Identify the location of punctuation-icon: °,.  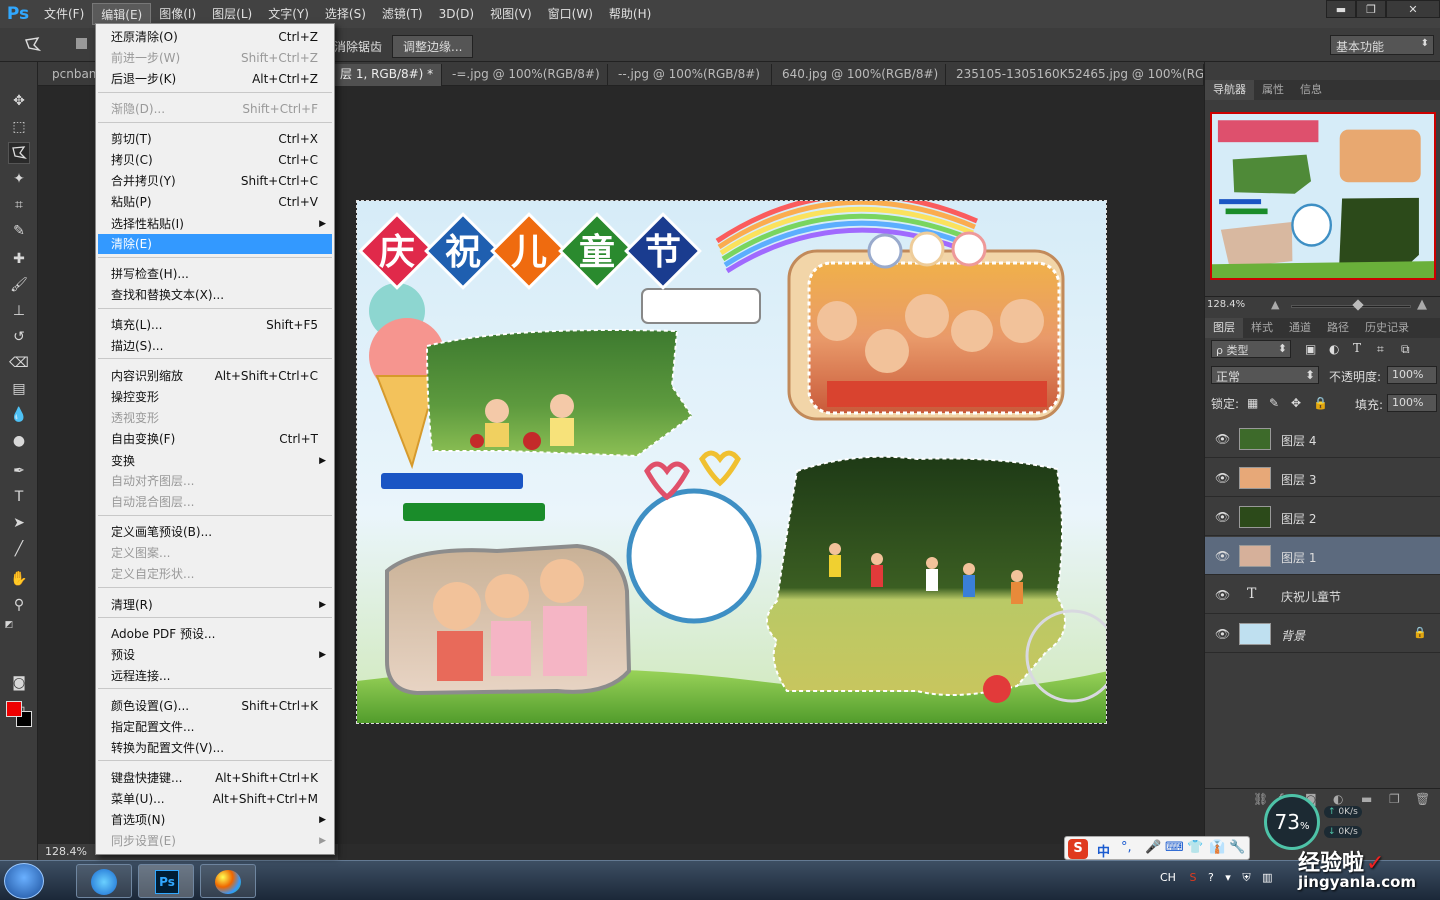
(1126, 847).